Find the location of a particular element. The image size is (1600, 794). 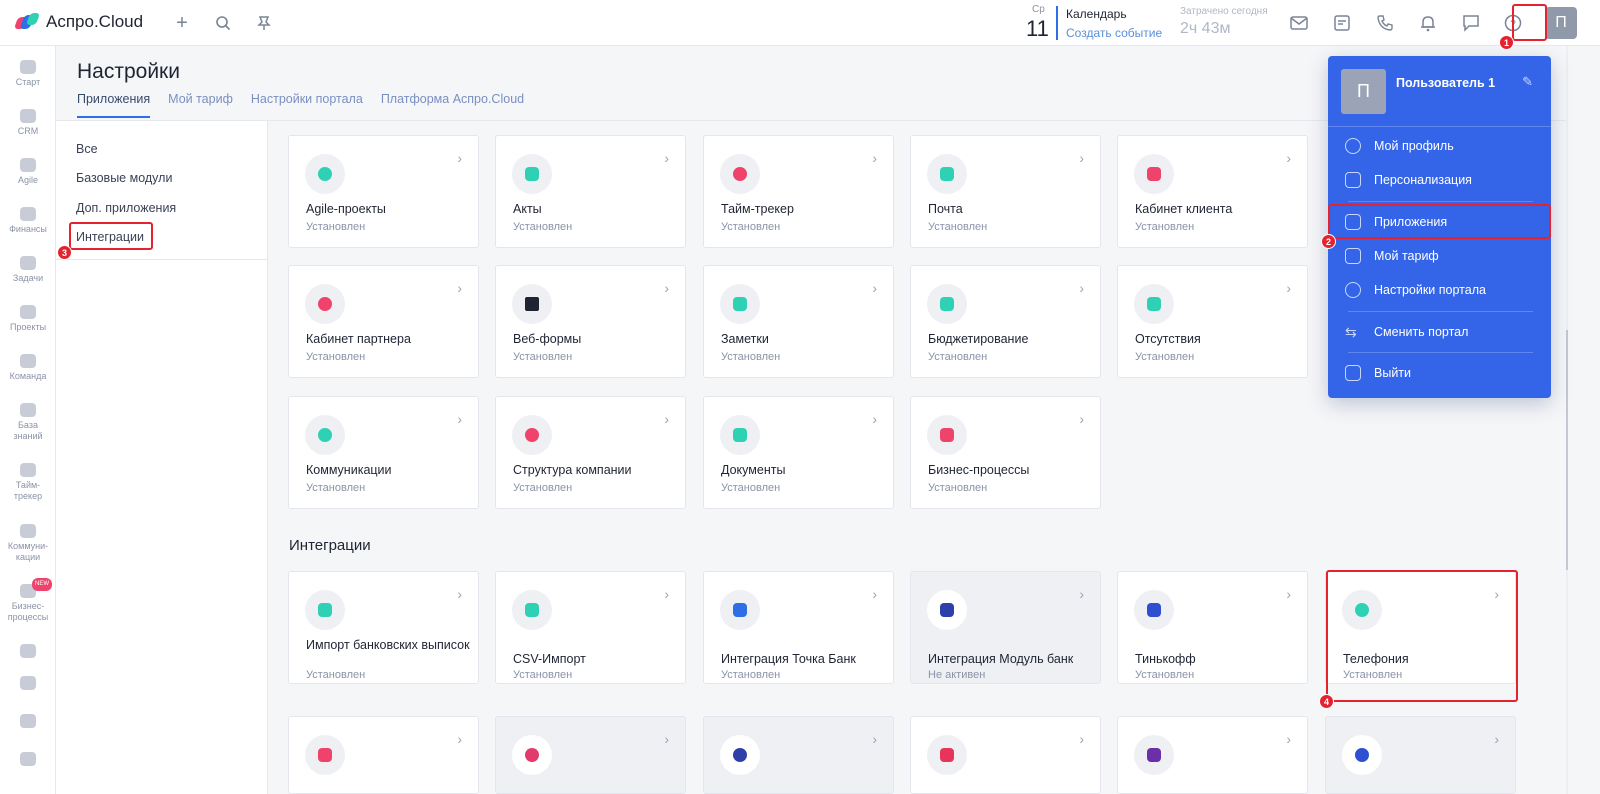

filter-integrations: Интеграции is located at coordinates (110, 237).